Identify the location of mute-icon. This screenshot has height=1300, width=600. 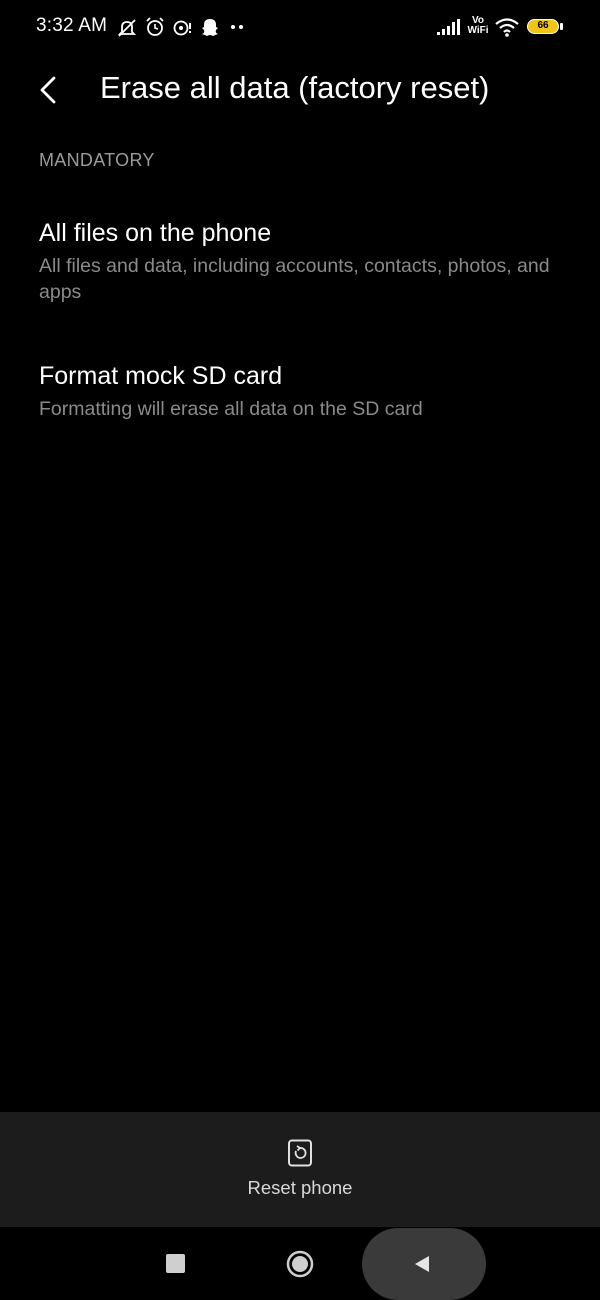
(127, 28).